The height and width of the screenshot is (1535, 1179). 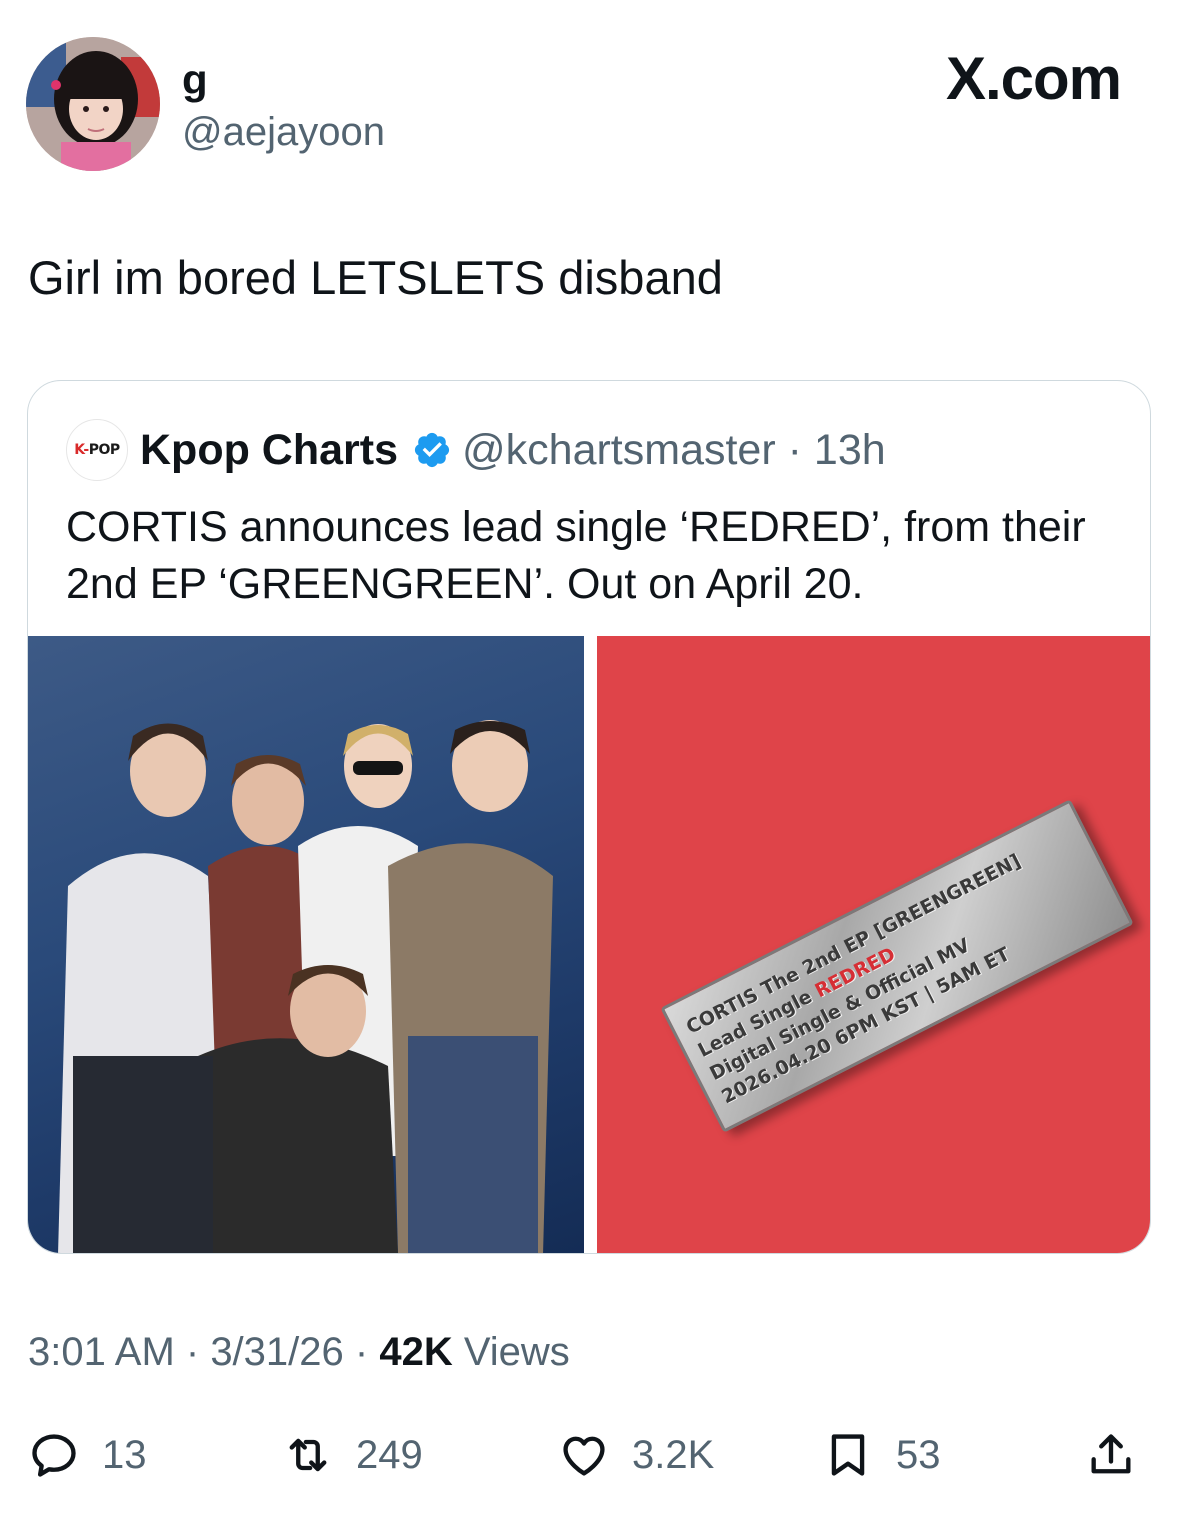 I want to click on reply-count: 13, so click(x=124, y=1454).